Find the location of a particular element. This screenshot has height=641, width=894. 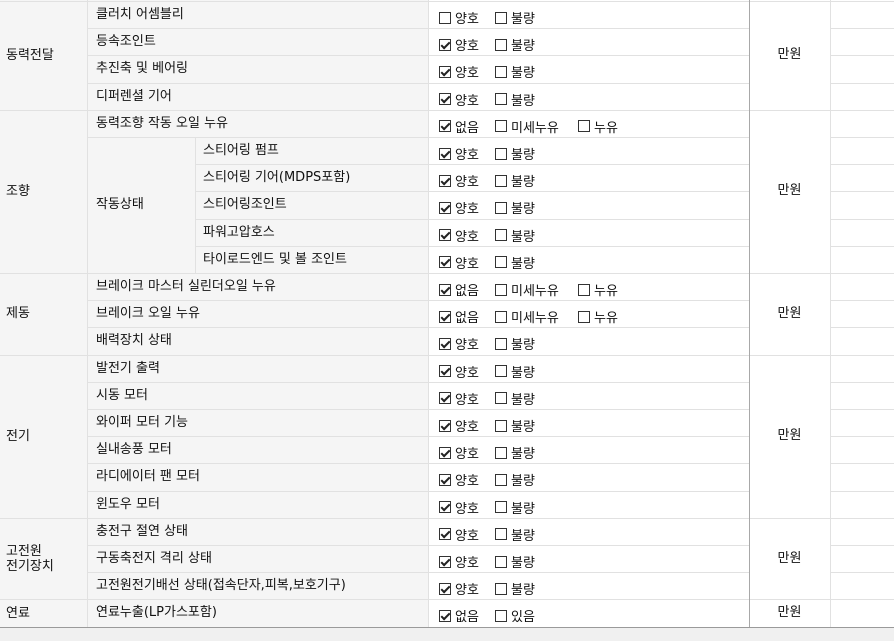

status-option: 있음 is located at coordinates (521, 615).